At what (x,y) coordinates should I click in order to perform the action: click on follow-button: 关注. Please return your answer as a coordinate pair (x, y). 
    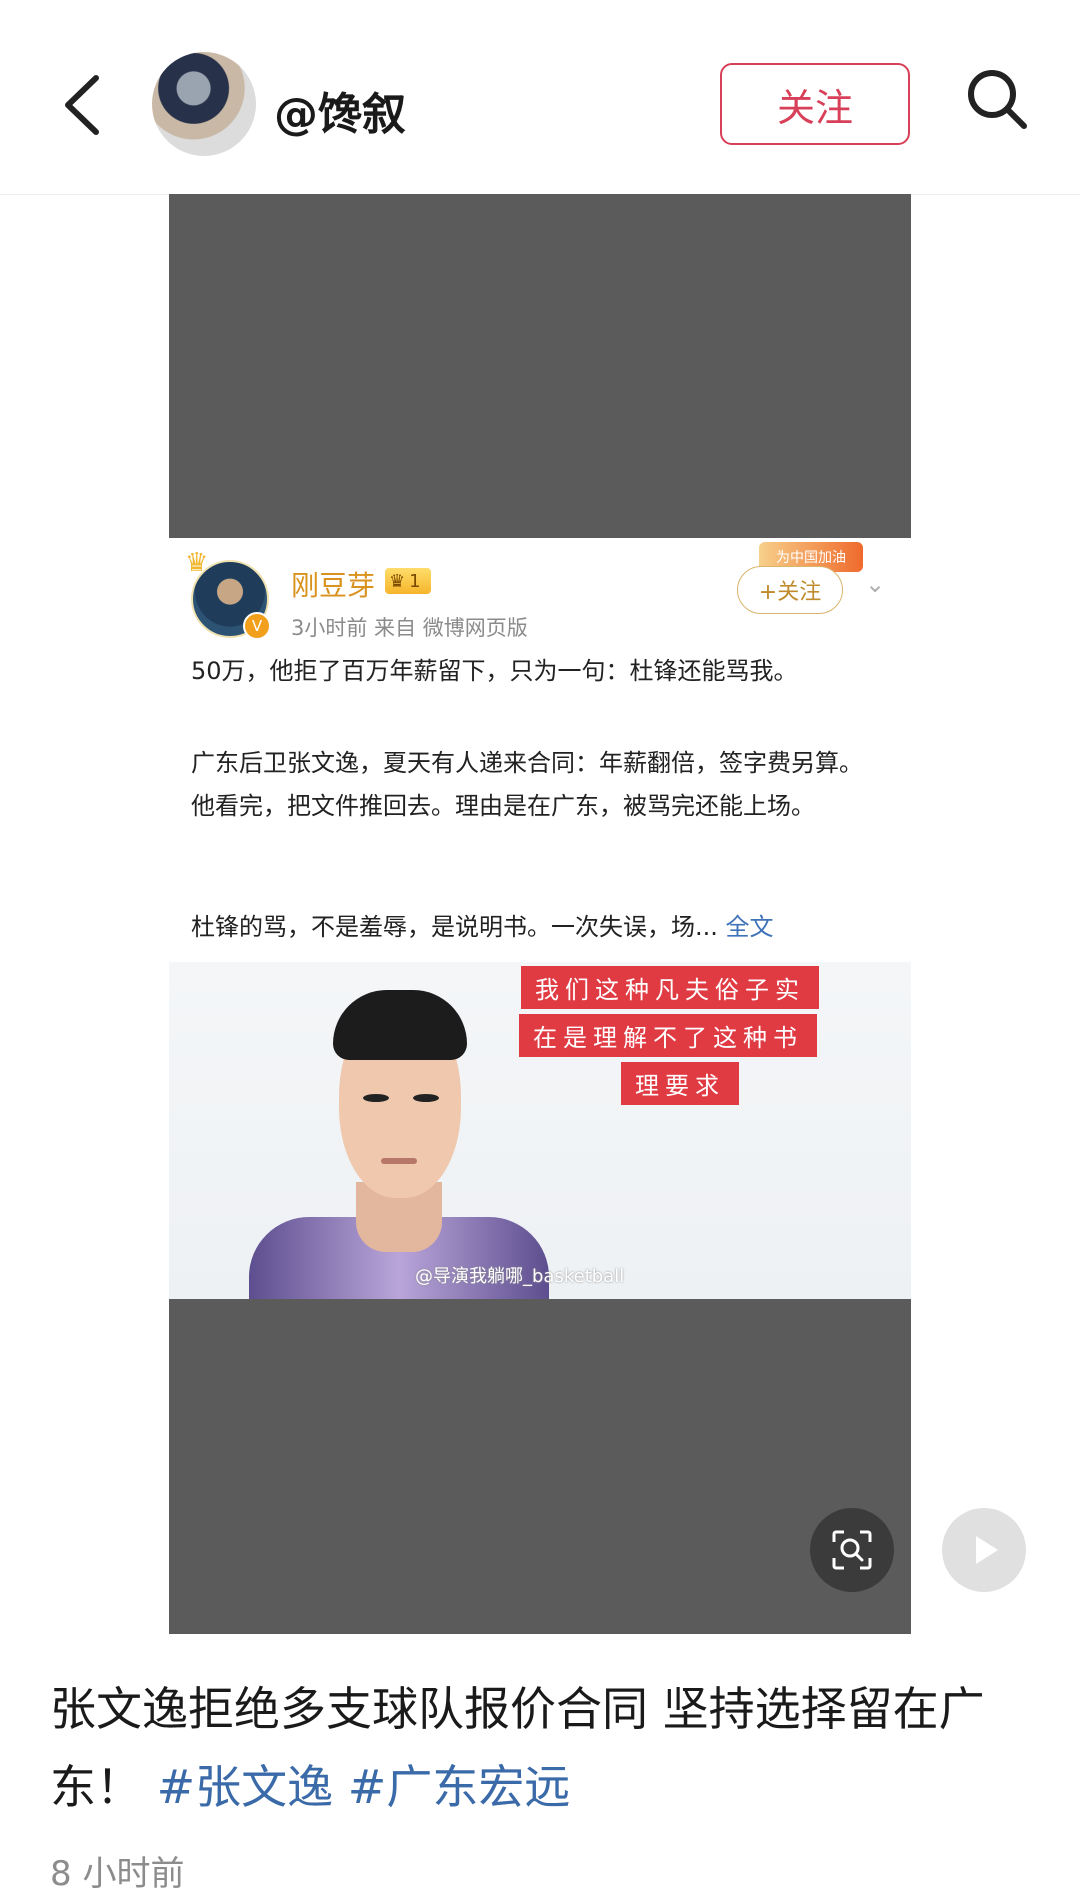
    Looking at the image, I should click on (815, 104).